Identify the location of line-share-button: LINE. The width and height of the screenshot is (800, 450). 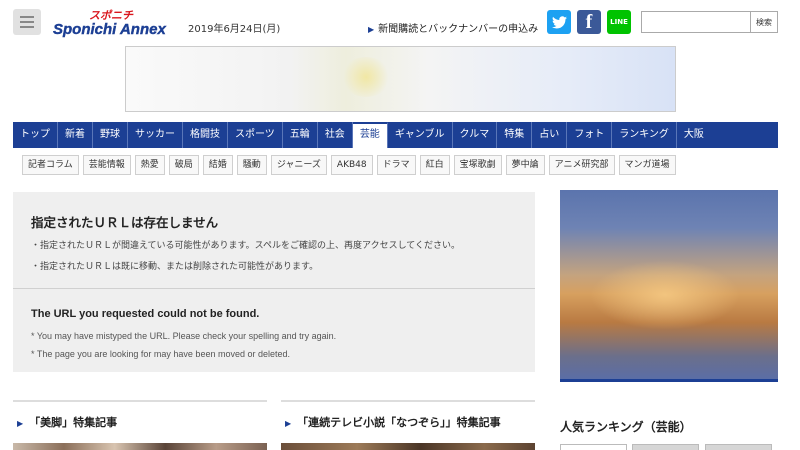
(619, 22).